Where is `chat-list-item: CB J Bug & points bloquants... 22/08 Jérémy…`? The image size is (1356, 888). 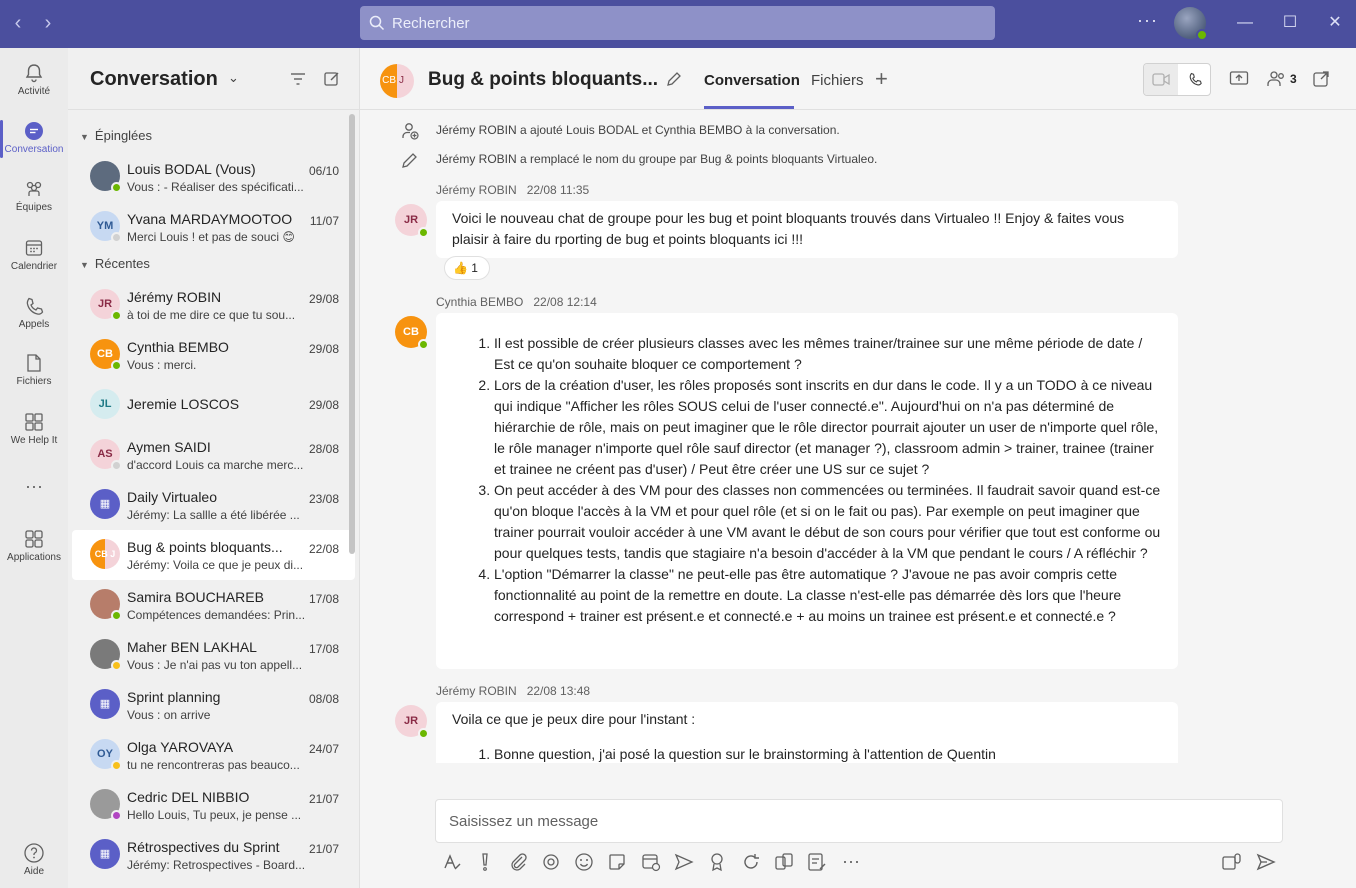 chat-list-item: CB J Bug & points bloquants... 22/08 Jérémy… is located at coordinates (213, 555).